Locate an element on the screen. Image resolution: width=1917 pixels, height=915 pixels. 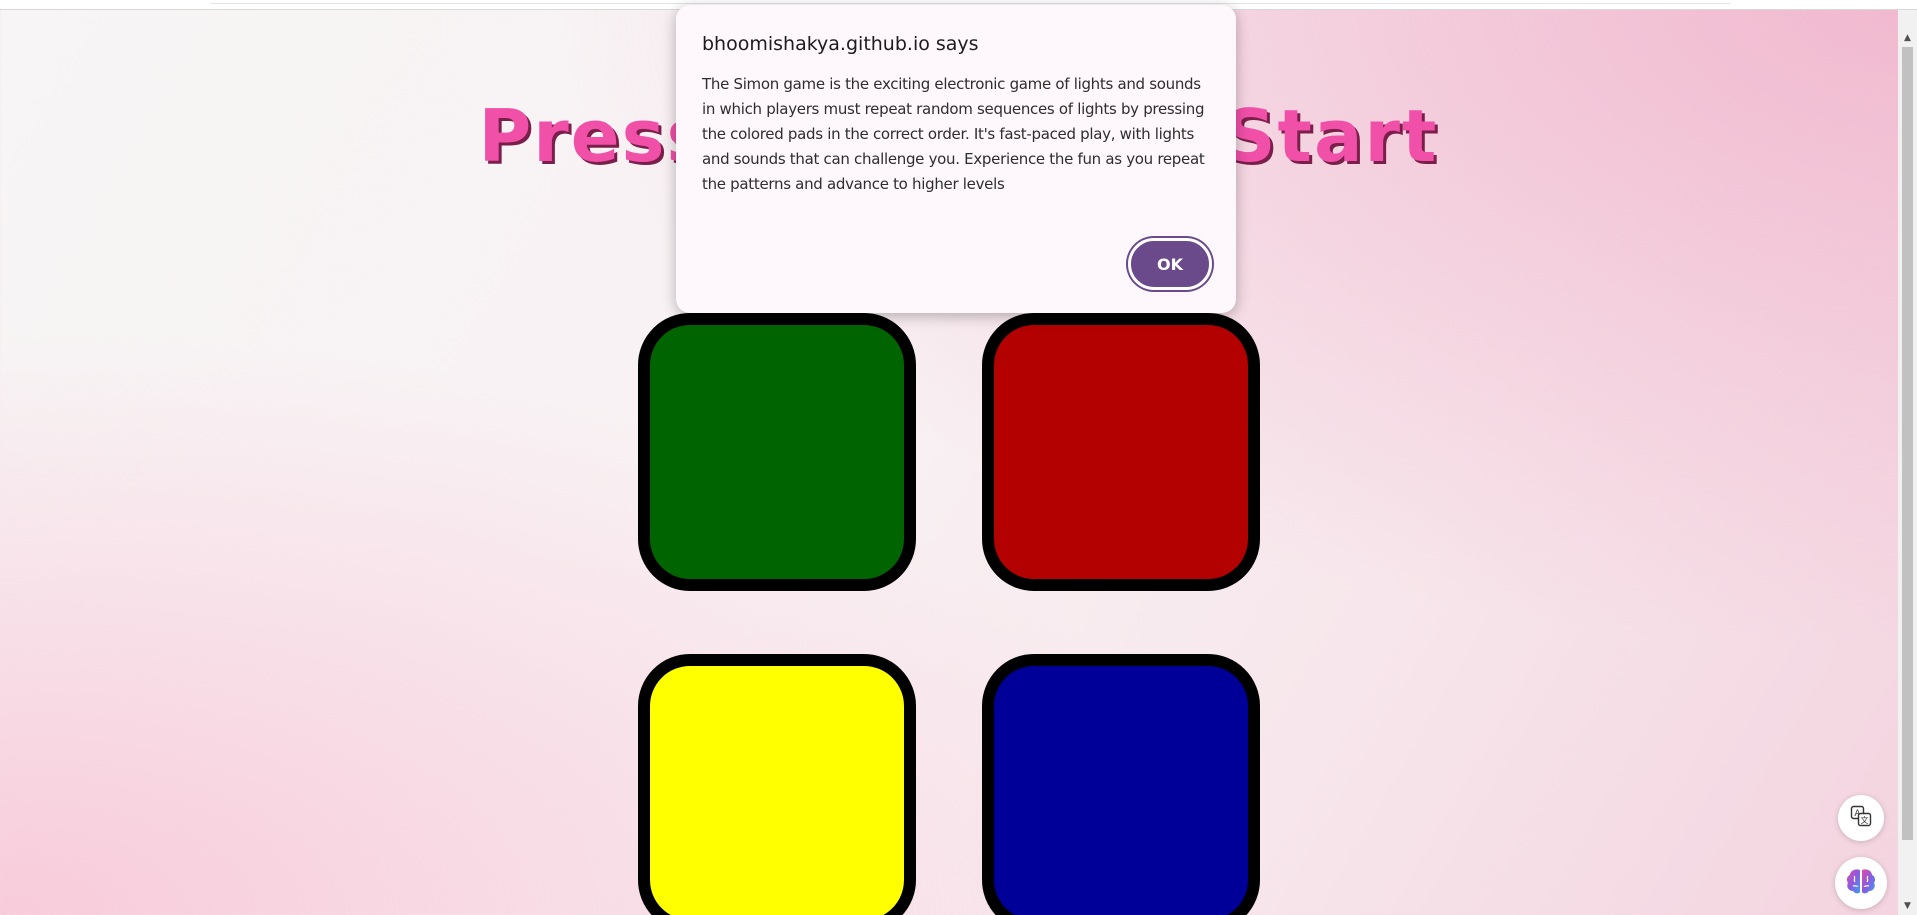
svg-text: 文 is located at coordinates (1865, 820).